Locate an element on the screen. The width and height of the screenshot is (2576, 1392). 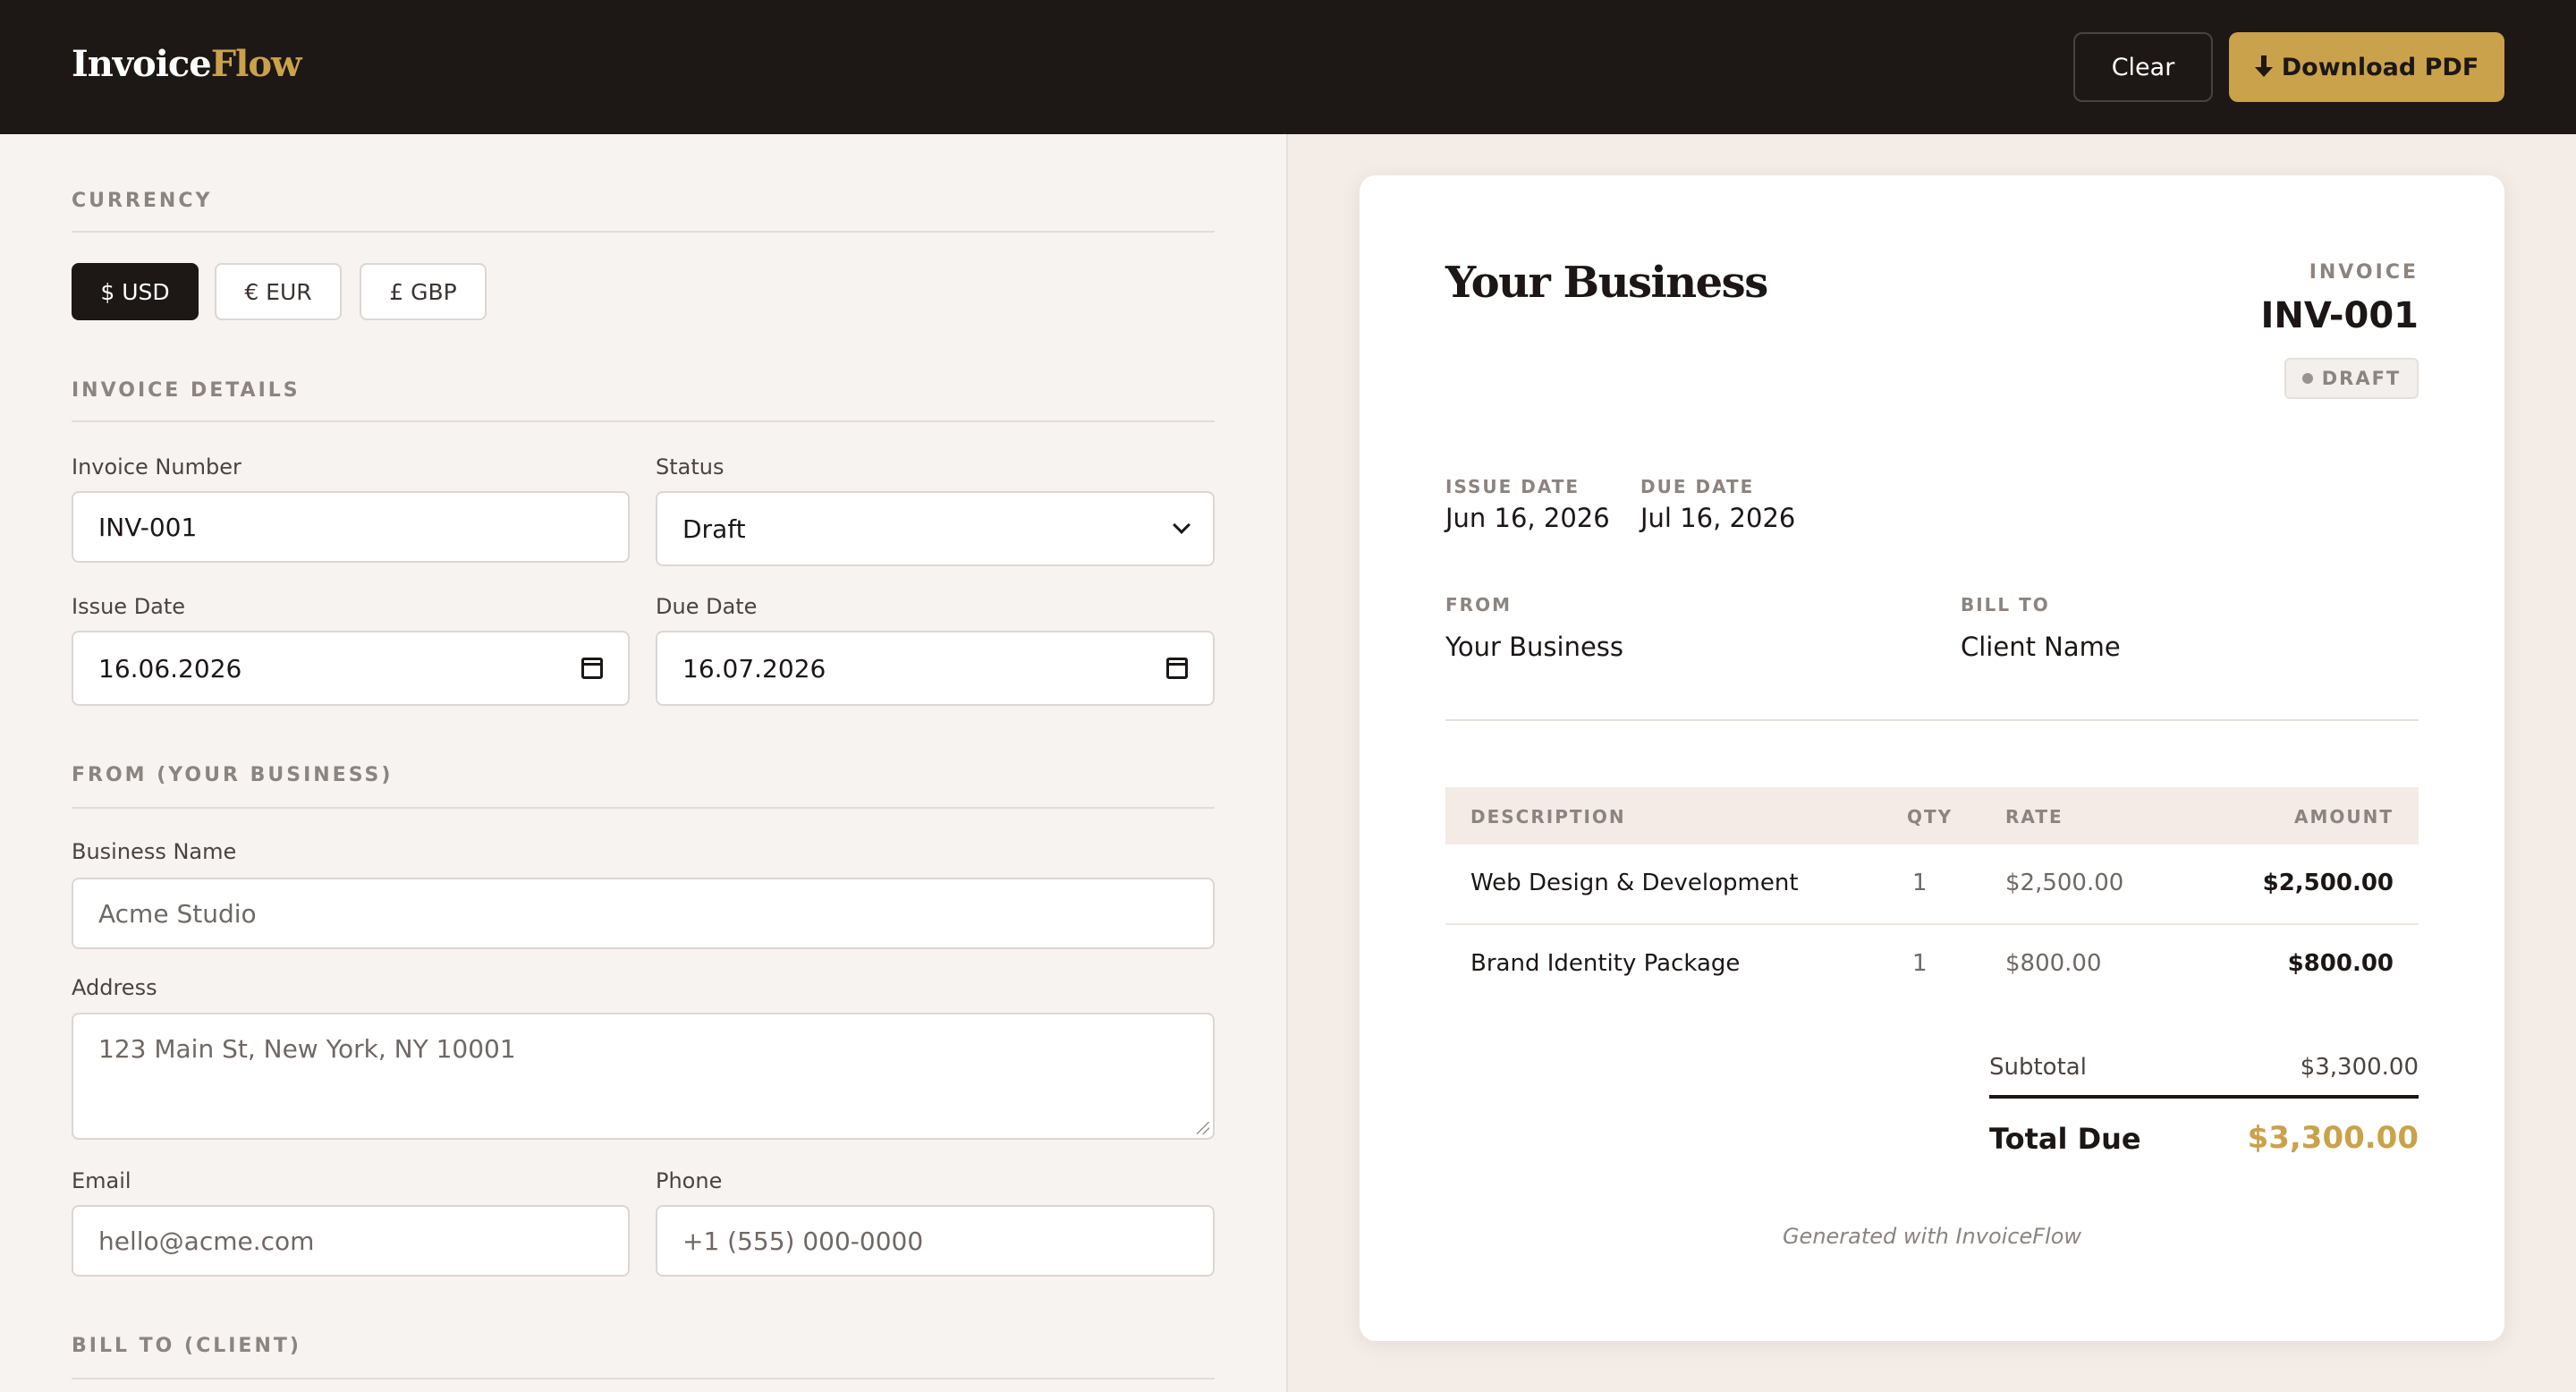
app-logo: InvoiceFlow is located at coordinates (186, 64).